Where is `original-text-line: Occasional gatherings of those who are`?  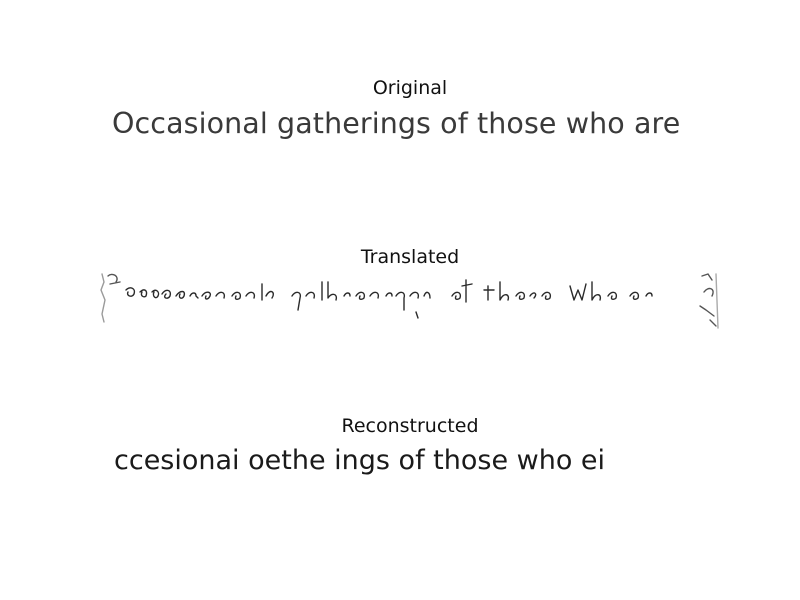
original-text-line: Occasional gatherings of those who are is located at coordinates (396, 123).